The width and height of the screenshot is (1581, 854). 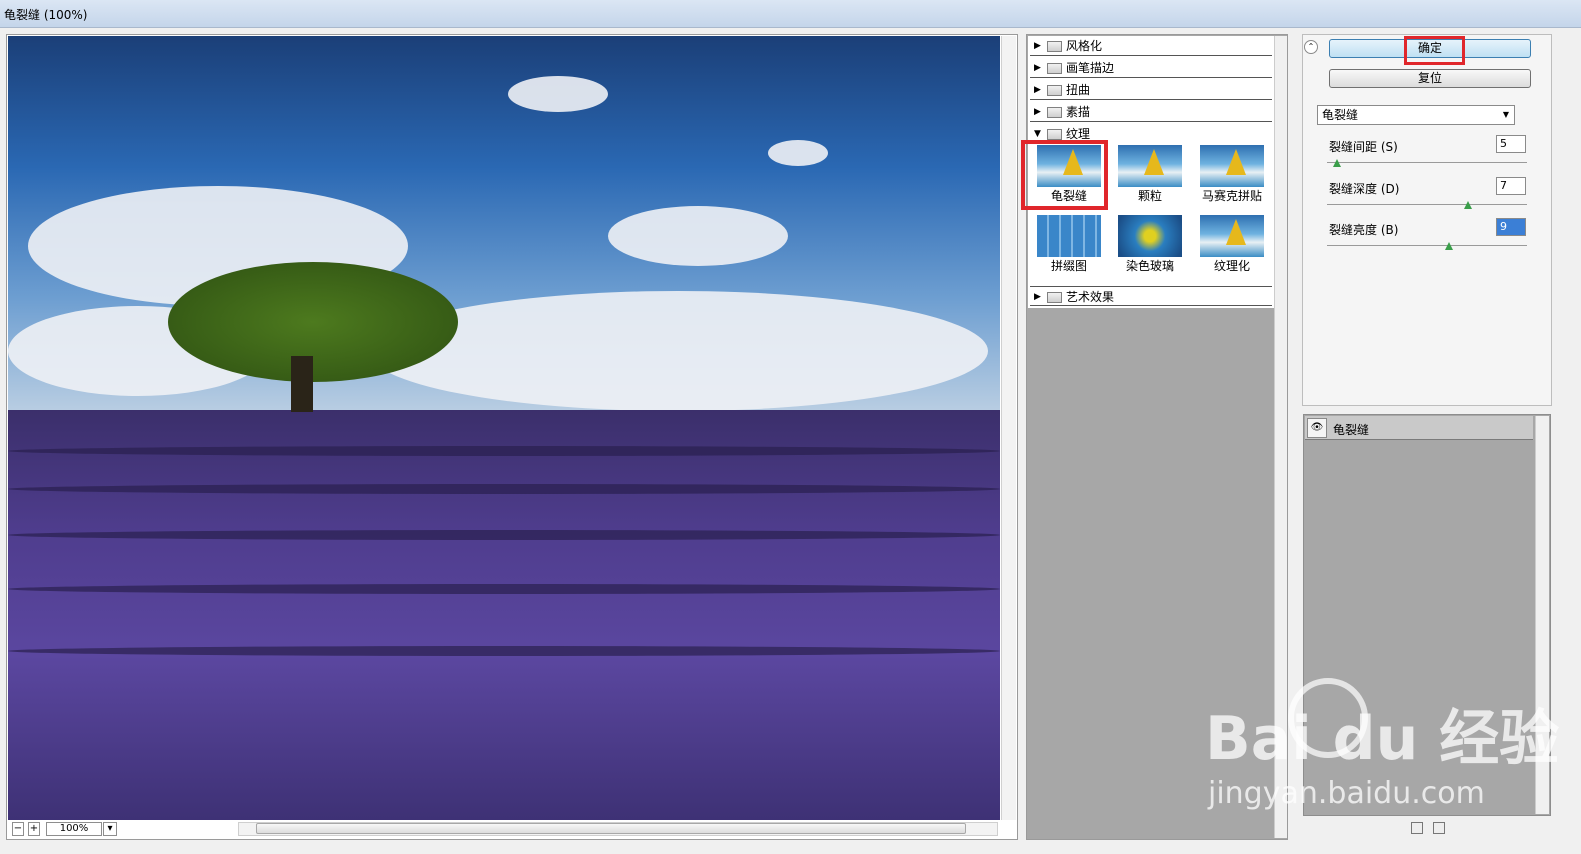 What do you see at coordinates (1427, 245) in the screenshot?
I see `crack-brightness-slider` at bounding box center [1427, 245].